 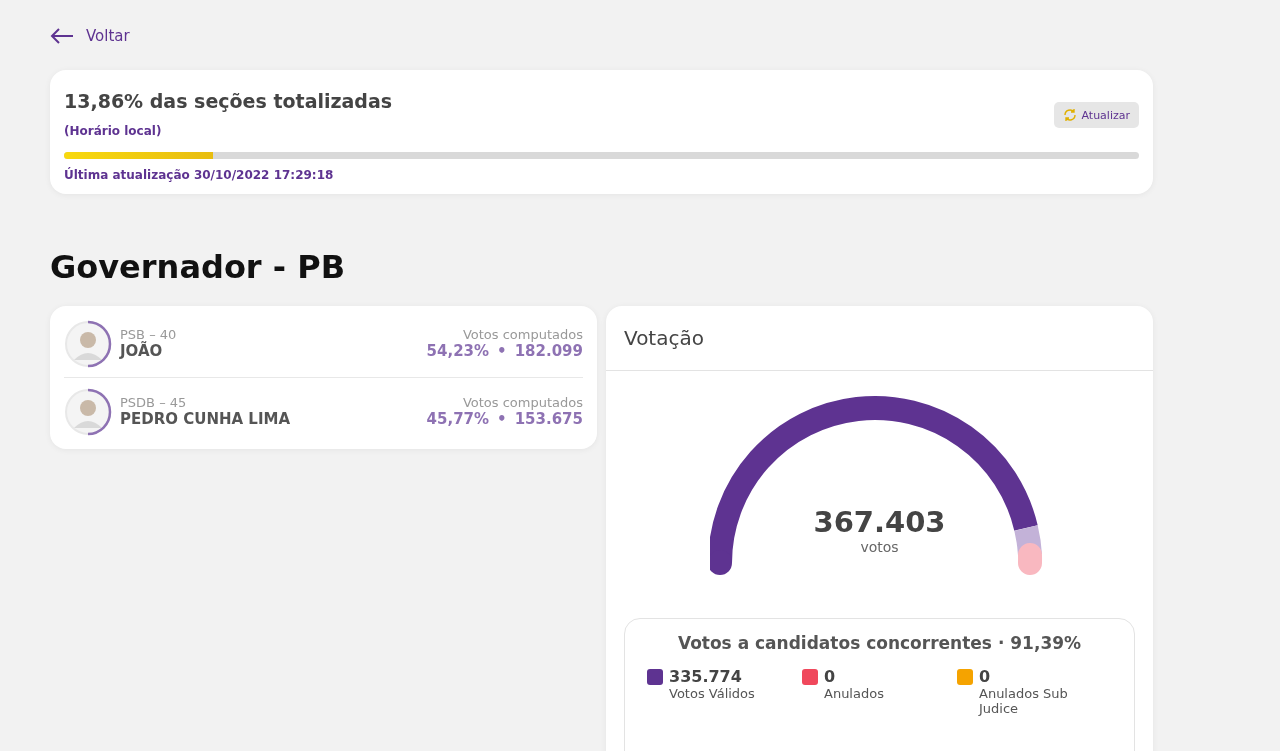 I want to click on refresh-icon, so click(x=1070, y=115).